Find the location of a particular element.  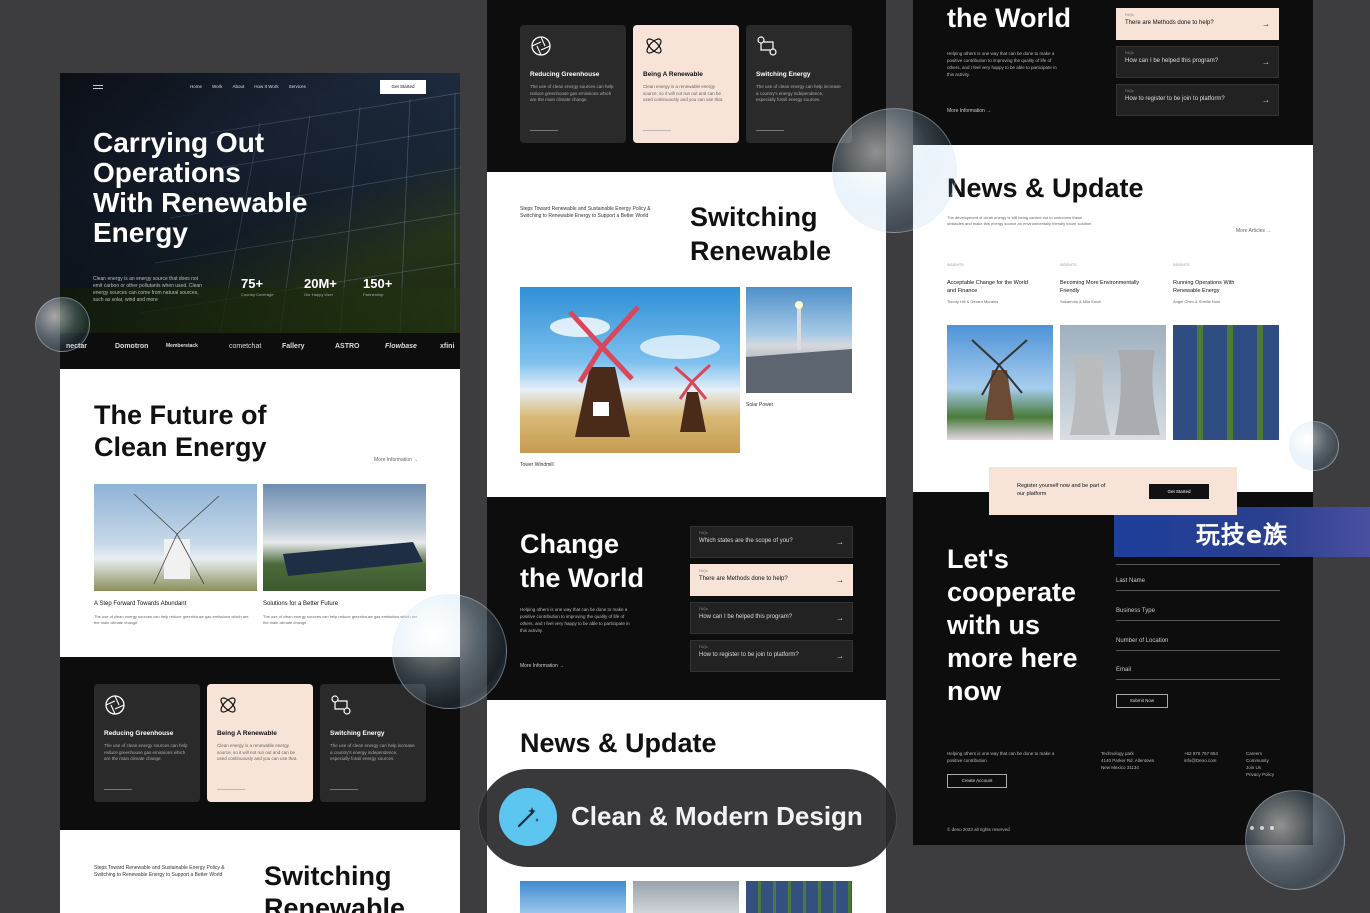

change-more-link-right: More Information → is located at coordinates (969, 111).